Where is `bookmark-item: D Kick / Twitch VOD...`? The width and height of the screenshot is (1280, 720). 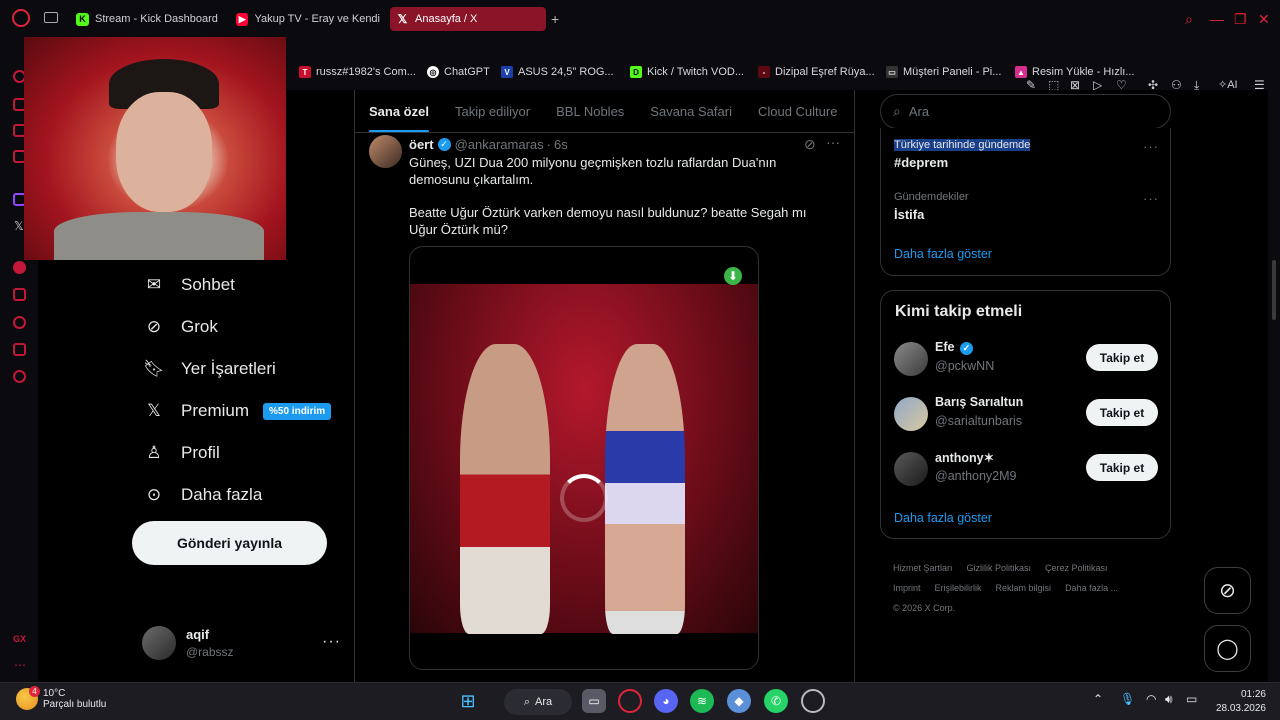
bookmark-item: D Kick / Twitch VOD... is located at coordinates (687, 72).